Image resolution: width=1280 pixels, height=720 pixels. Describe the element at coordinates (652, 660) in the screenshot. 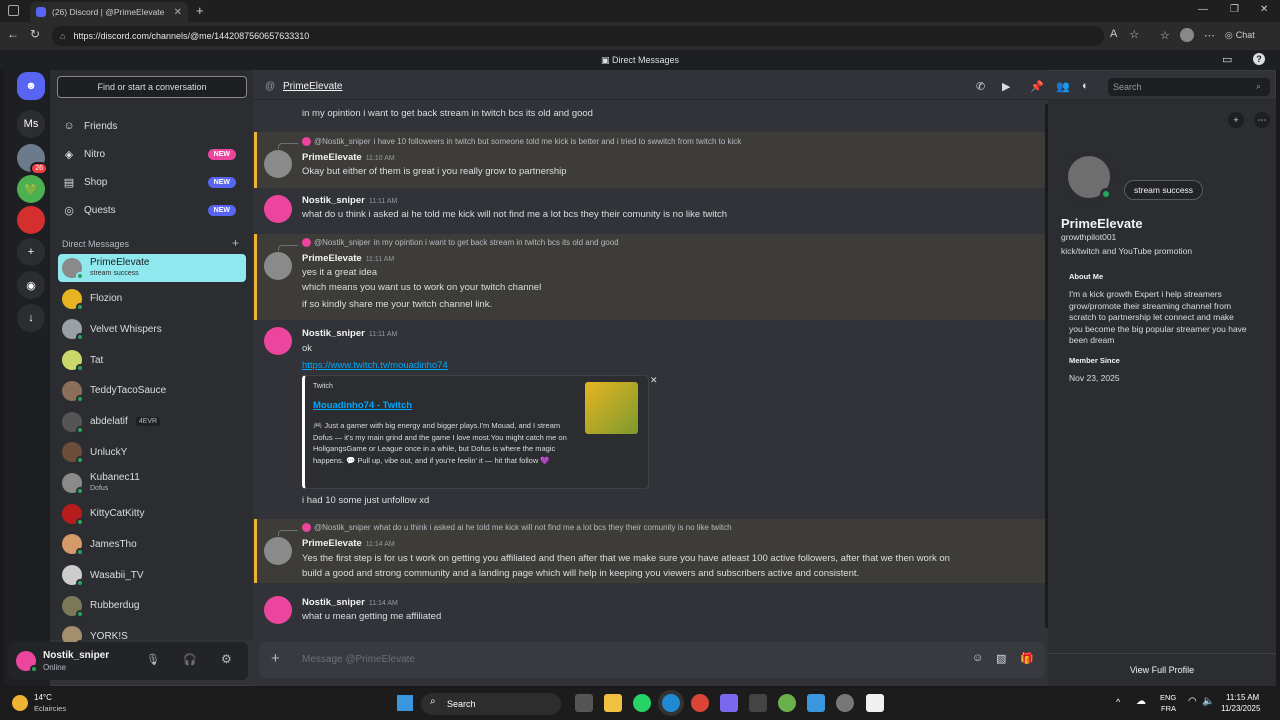

I see `message-composer: + Message @PrimeElevate ☺ ▧ 🎁` at that location.